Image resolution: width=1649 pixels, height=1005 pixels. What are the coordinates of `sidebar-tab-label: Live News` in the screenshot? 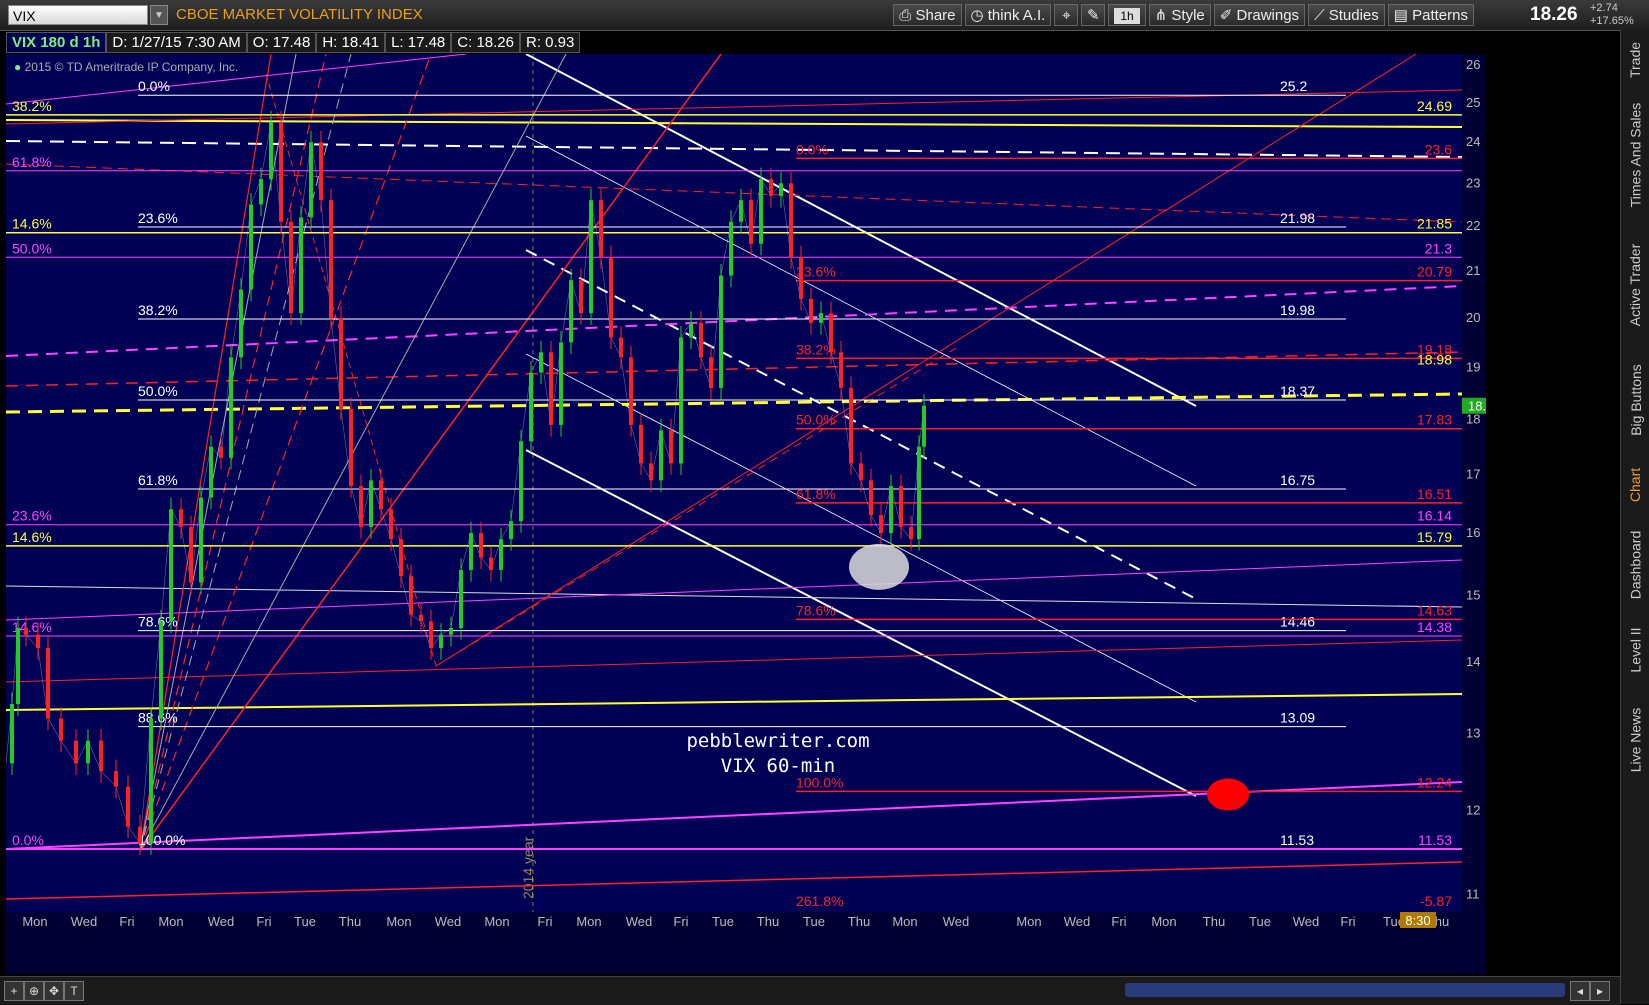 It's located at (1635, 740).